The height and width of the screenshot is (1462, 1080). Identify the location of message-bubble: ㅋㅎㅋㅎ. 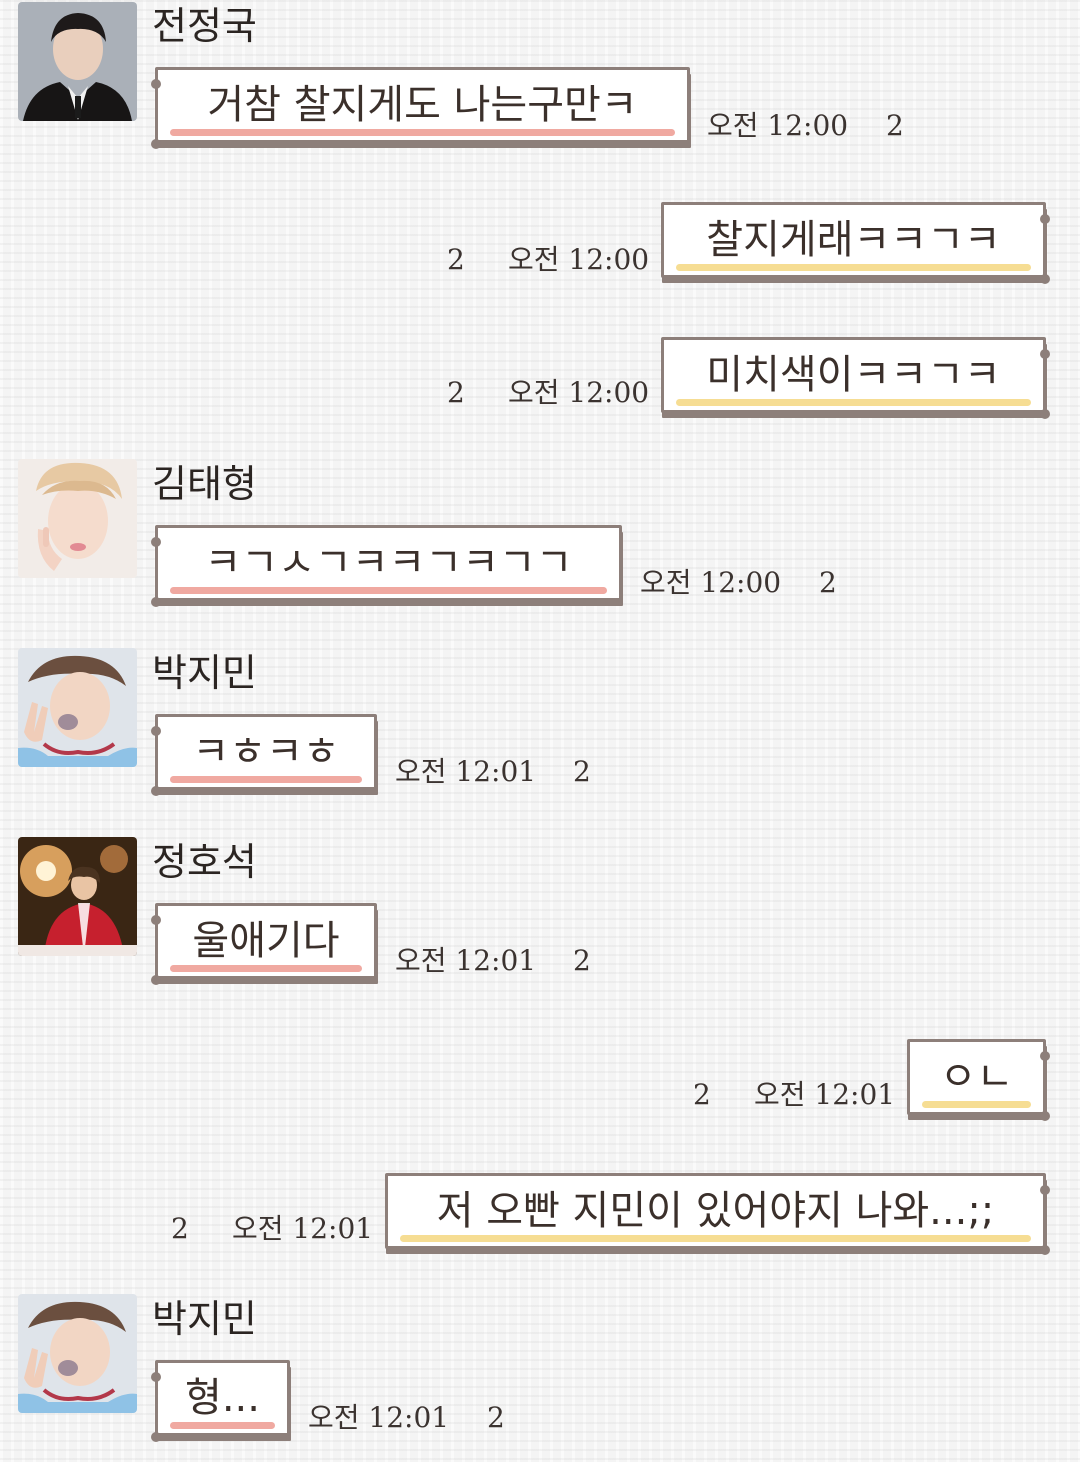
(264, 755).